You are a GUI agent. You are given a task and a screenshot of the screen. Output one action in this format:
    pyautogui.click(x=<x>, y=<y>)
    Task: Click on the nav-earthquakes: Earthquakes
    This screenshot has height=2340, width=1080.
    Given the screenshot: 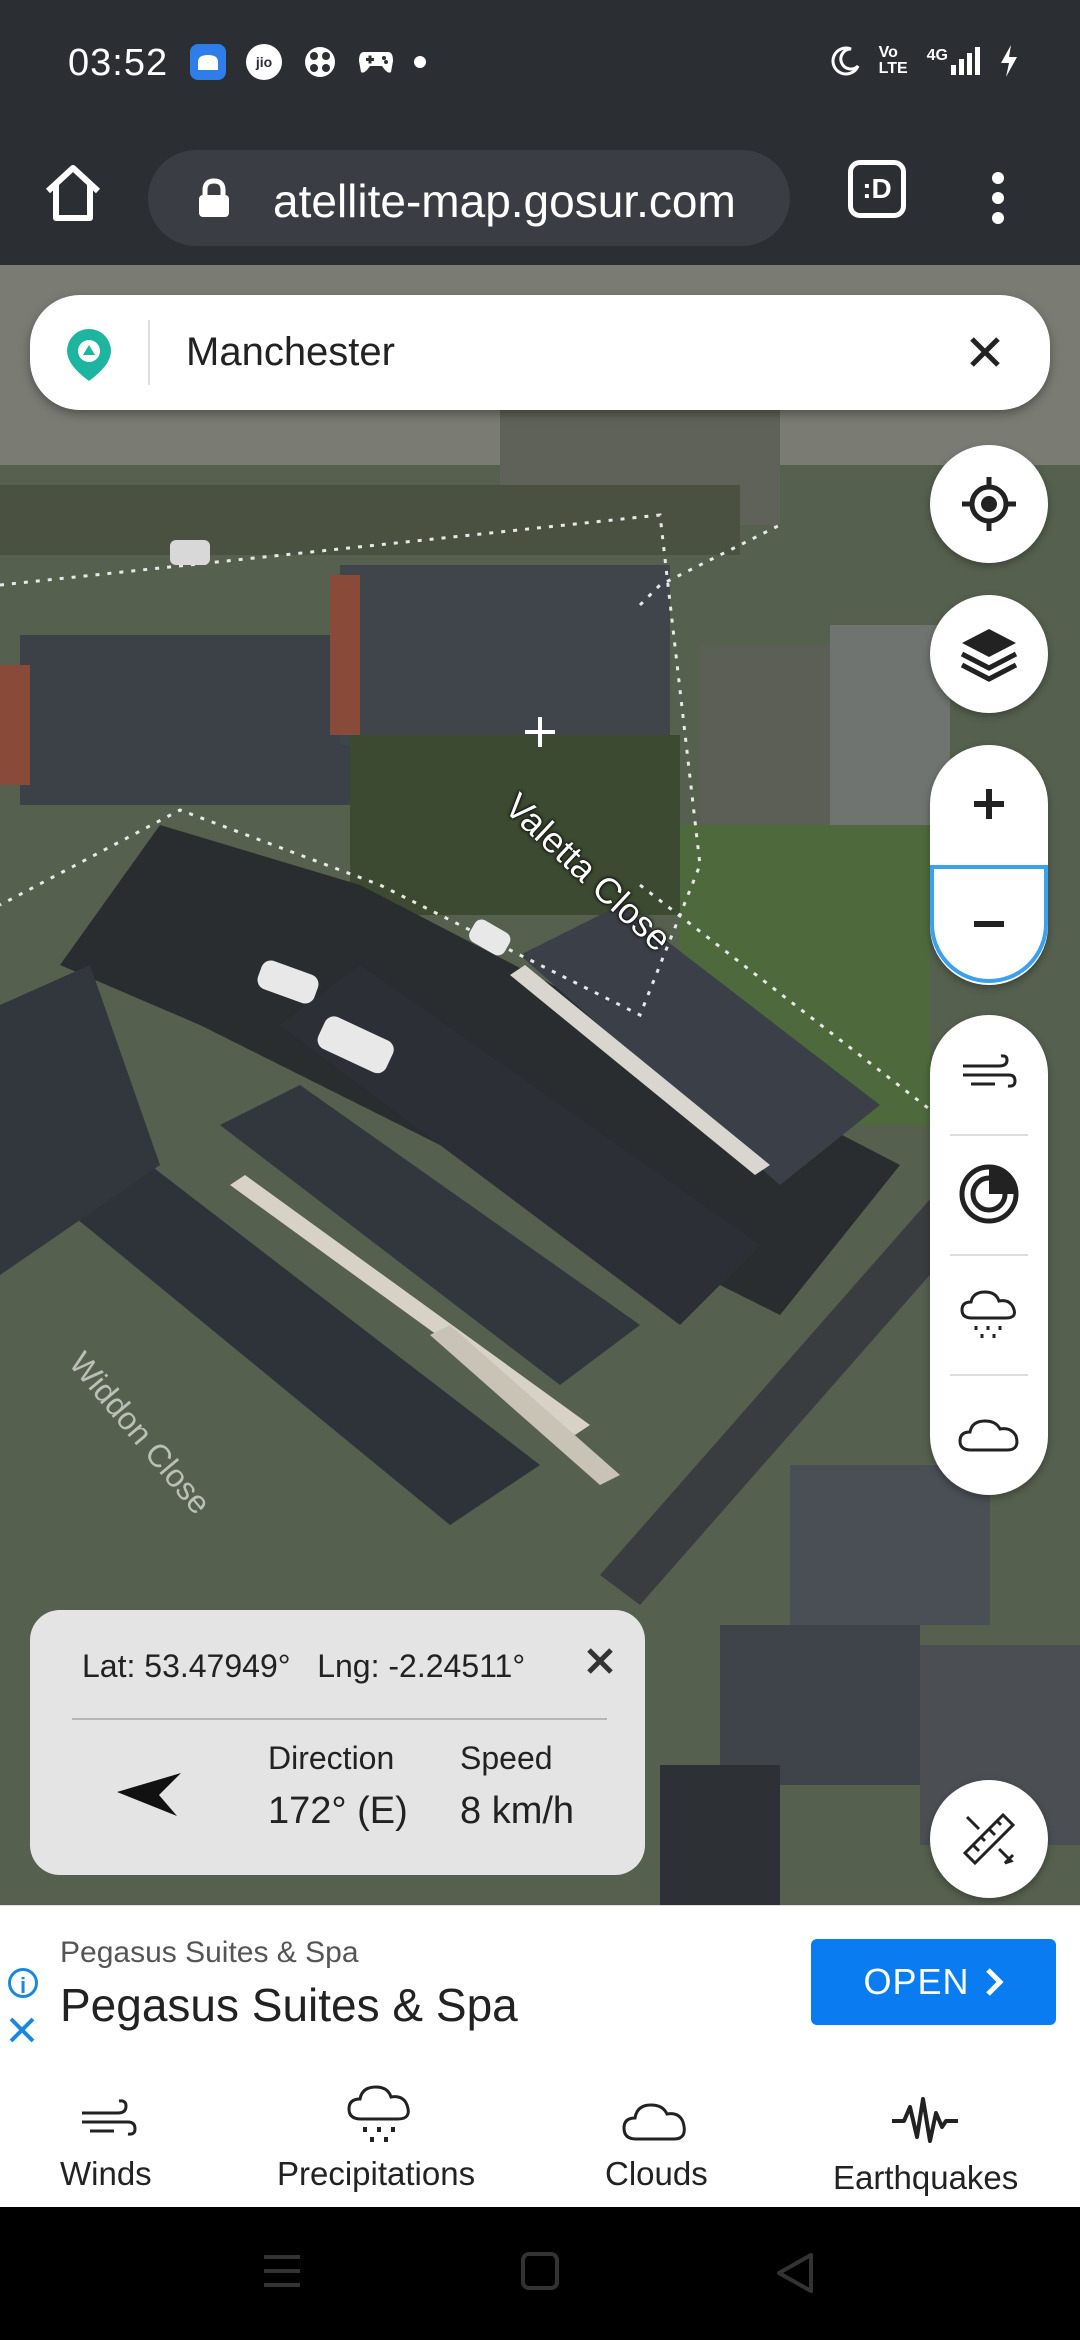 What is the action you would take?
    pyautogui.click(x=925, y=2131)
    